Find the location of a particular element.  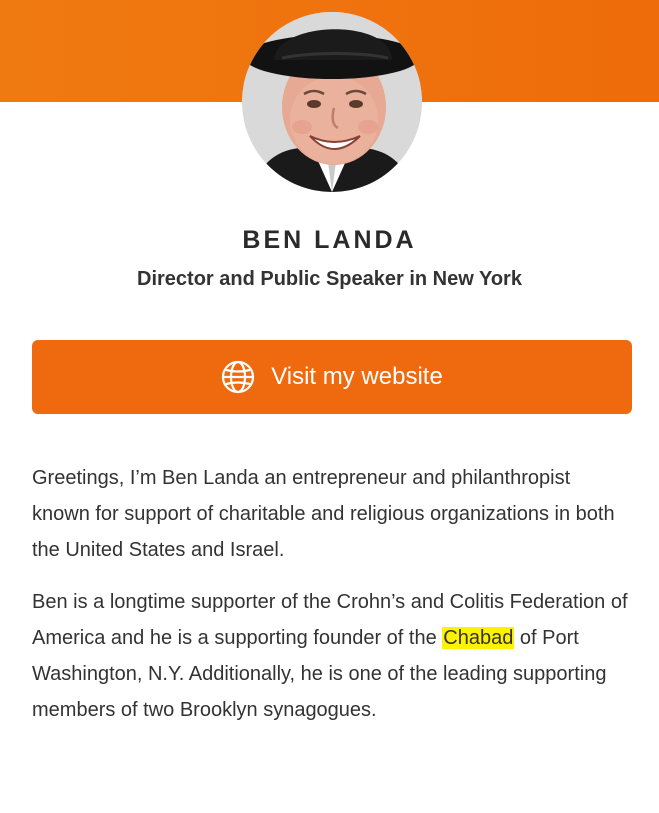

avatar is located at coordinates (332, 102).